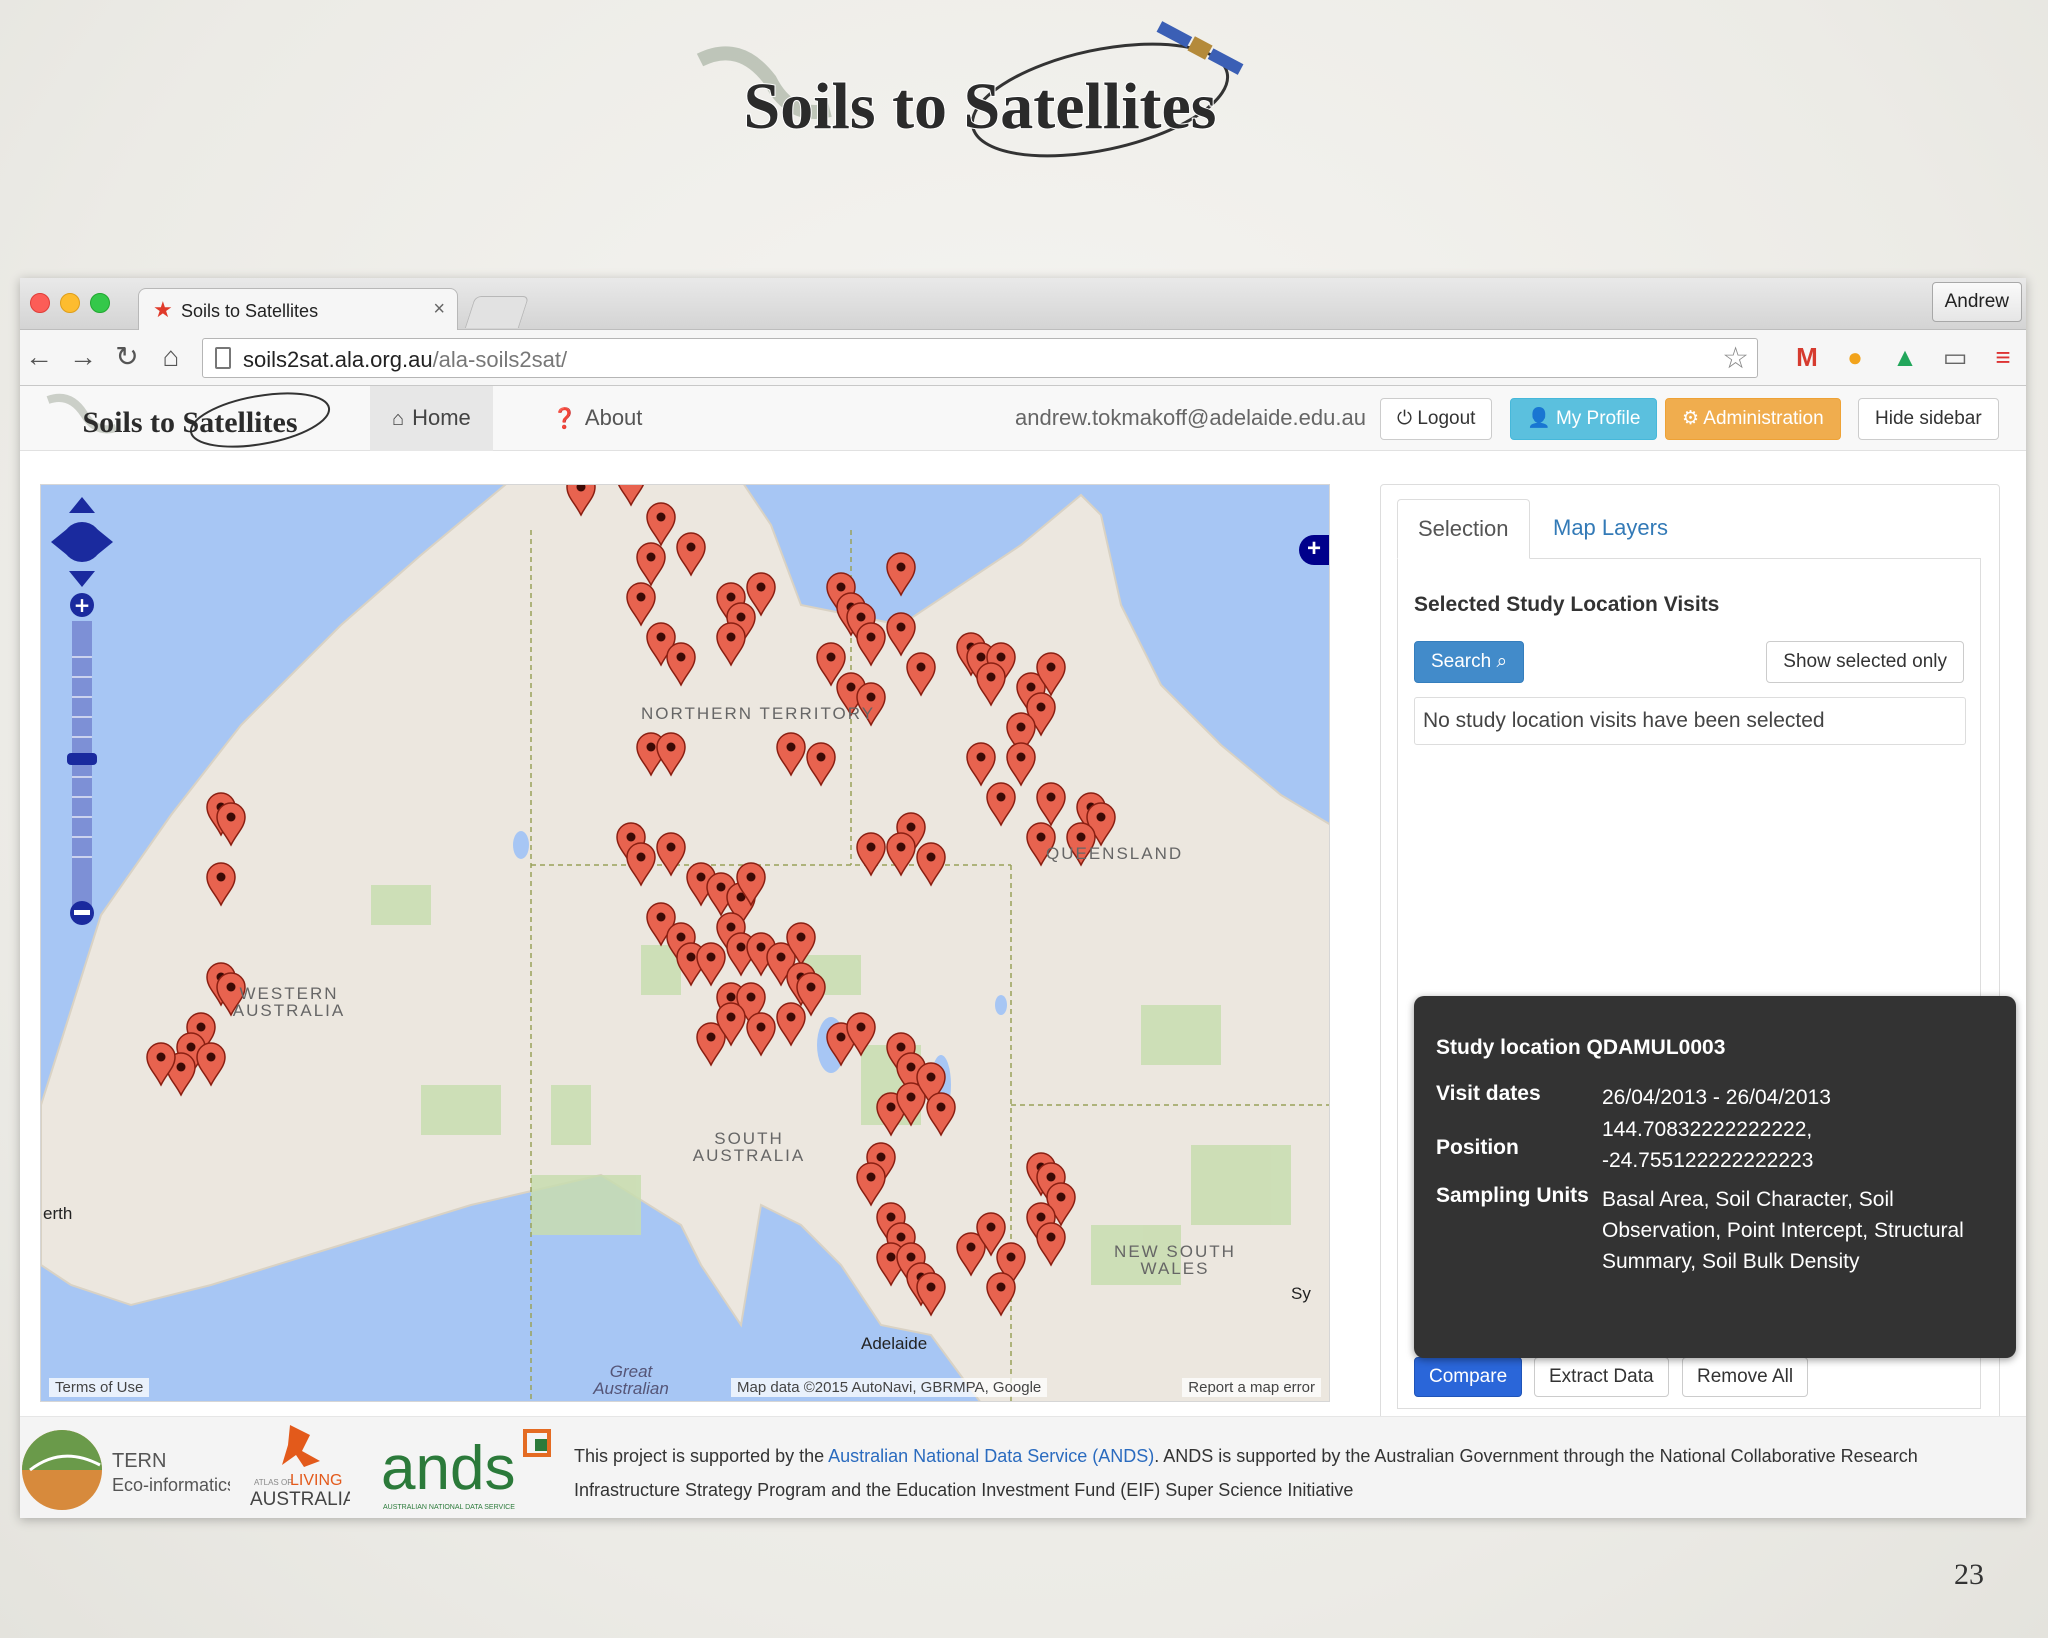 Image resolution: width=2048 pixels, height=1638 pixels. What do you see at coordinates (39, 357) in the screenshot?
I see `back-arrow-icon: ←` at bounding box center [39, 357].